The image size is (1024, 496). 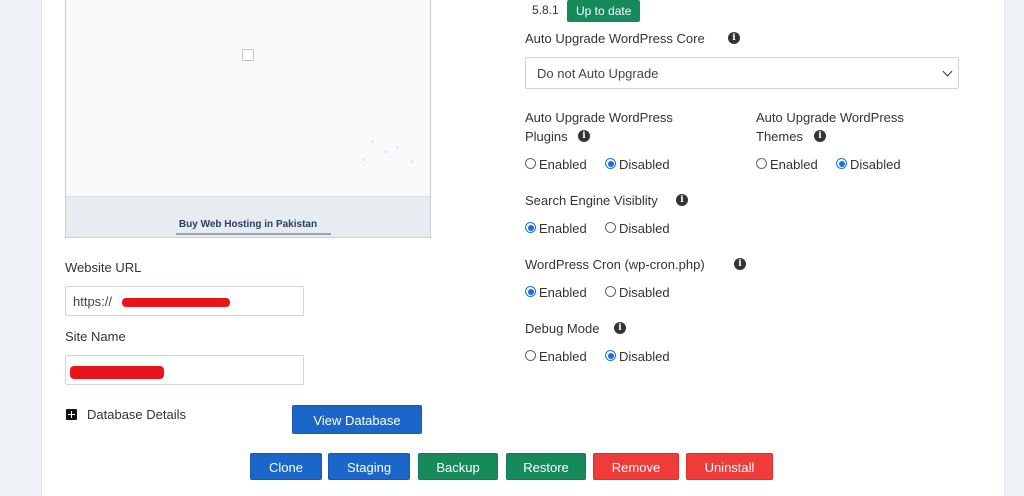 I want to click on plugins-disabled-label: Disabled, so click(x=644, y=164).